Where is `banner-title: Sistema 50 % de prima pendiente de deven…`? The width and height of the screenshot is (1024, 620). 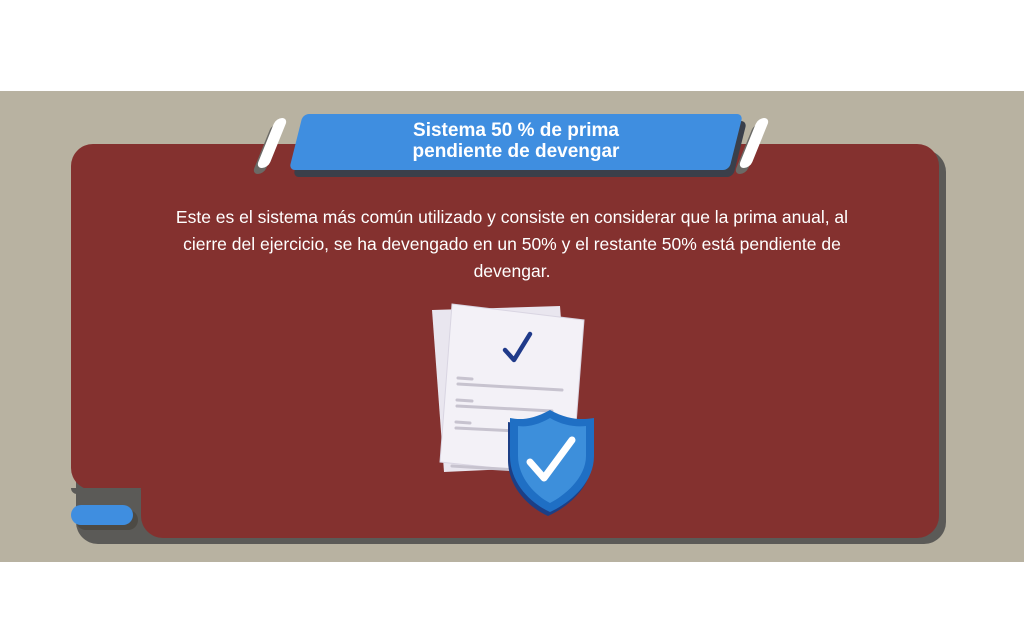 banner-title: Sistema 50 % de prima pendiente de deven… is located at coordinates (516, 141).